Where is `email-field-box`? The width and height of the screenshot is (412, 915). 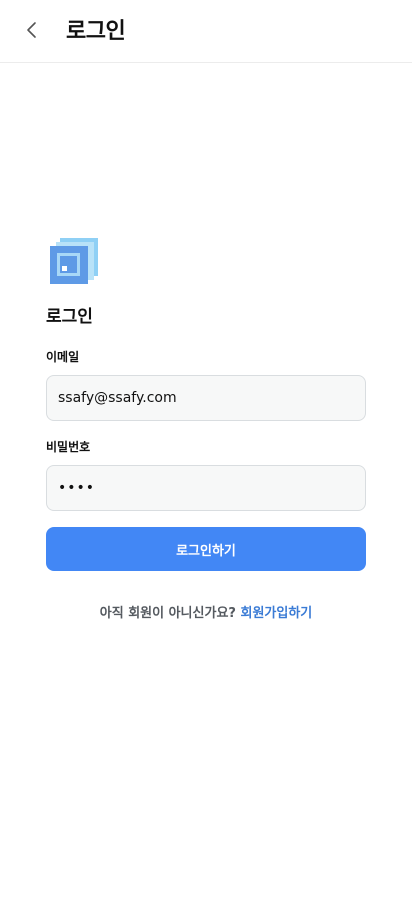 email-field-box is located at coordinates (206, 398).